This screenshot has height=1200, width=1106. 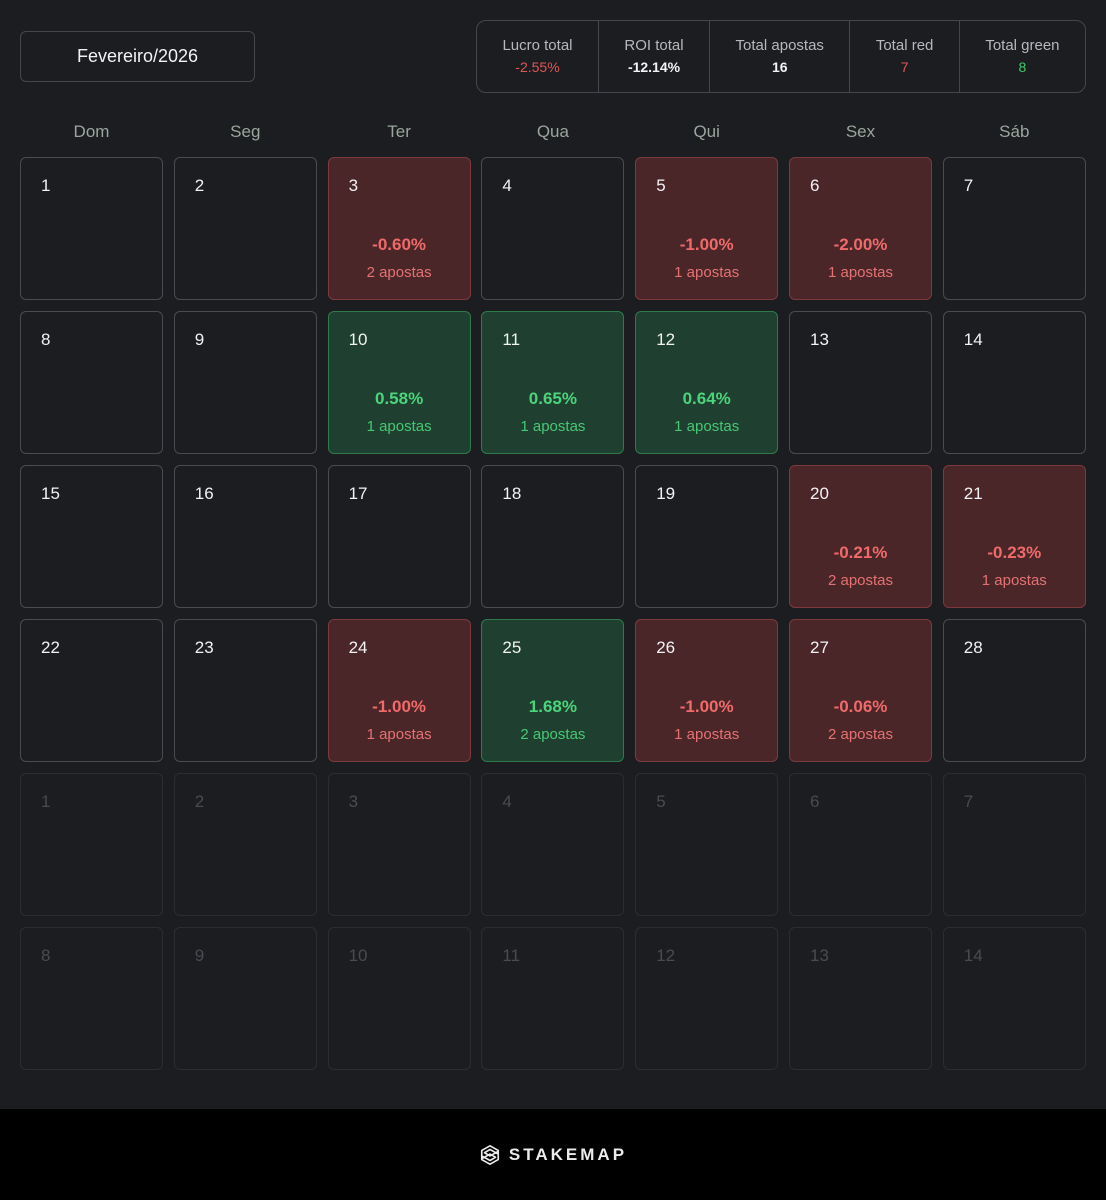 What do you see at coordinates (50, 647) in the screenshot?
I see `day-number: 22` at bounding box center [50, 647].